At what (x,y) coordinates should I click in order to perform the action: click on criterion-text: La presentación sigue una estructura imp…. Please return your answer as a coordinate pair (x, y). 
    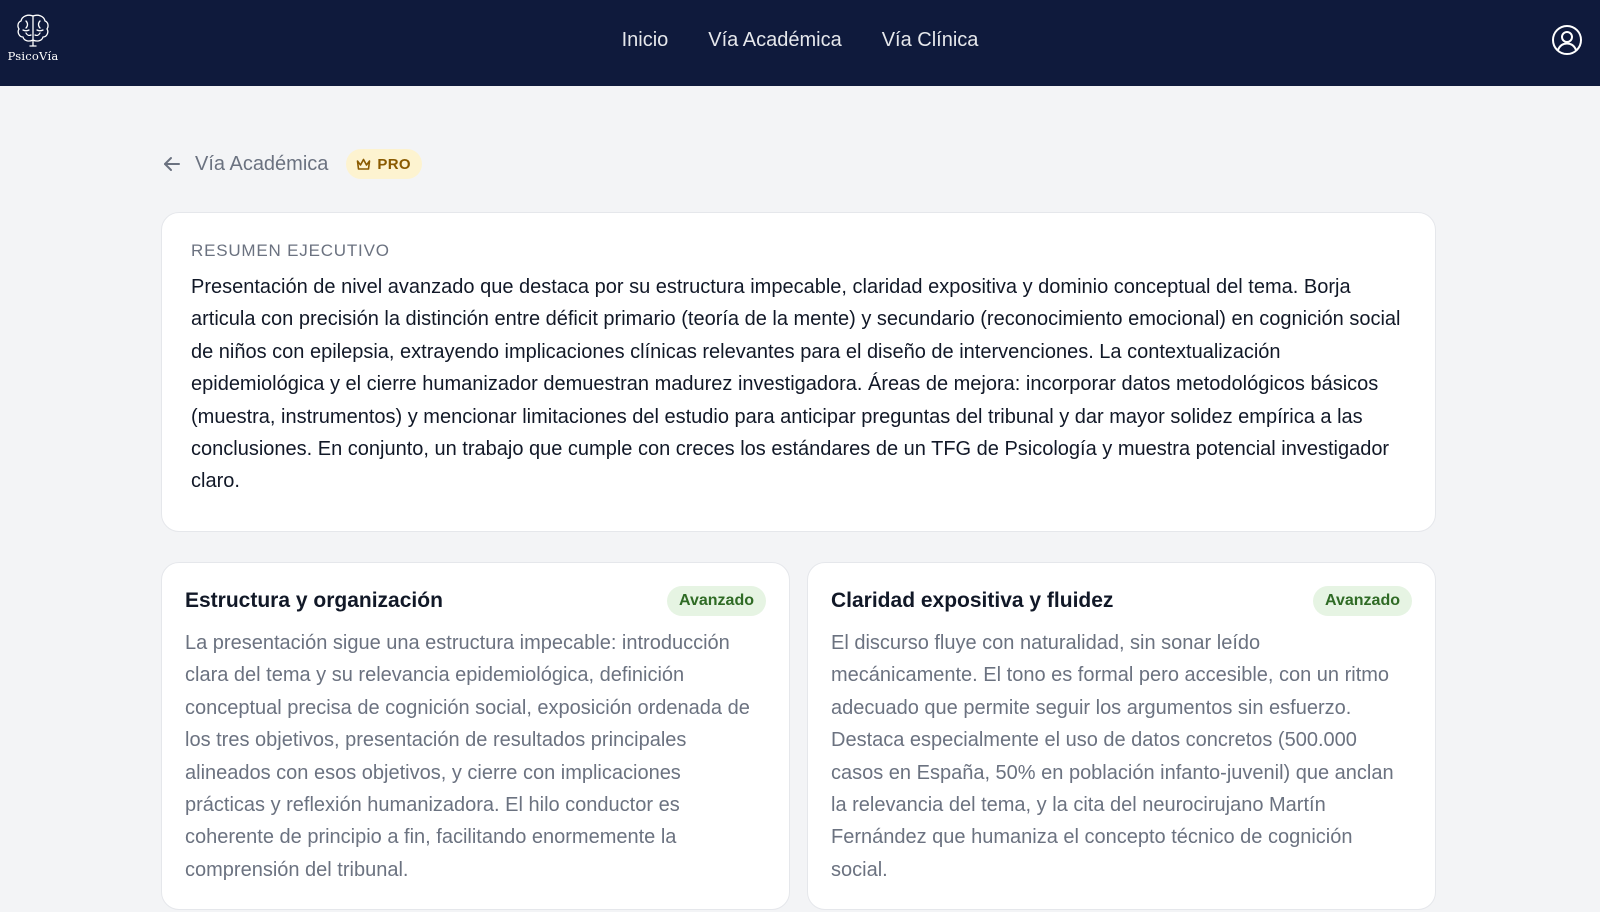
    Looking at the image, I should click on (467, 756).